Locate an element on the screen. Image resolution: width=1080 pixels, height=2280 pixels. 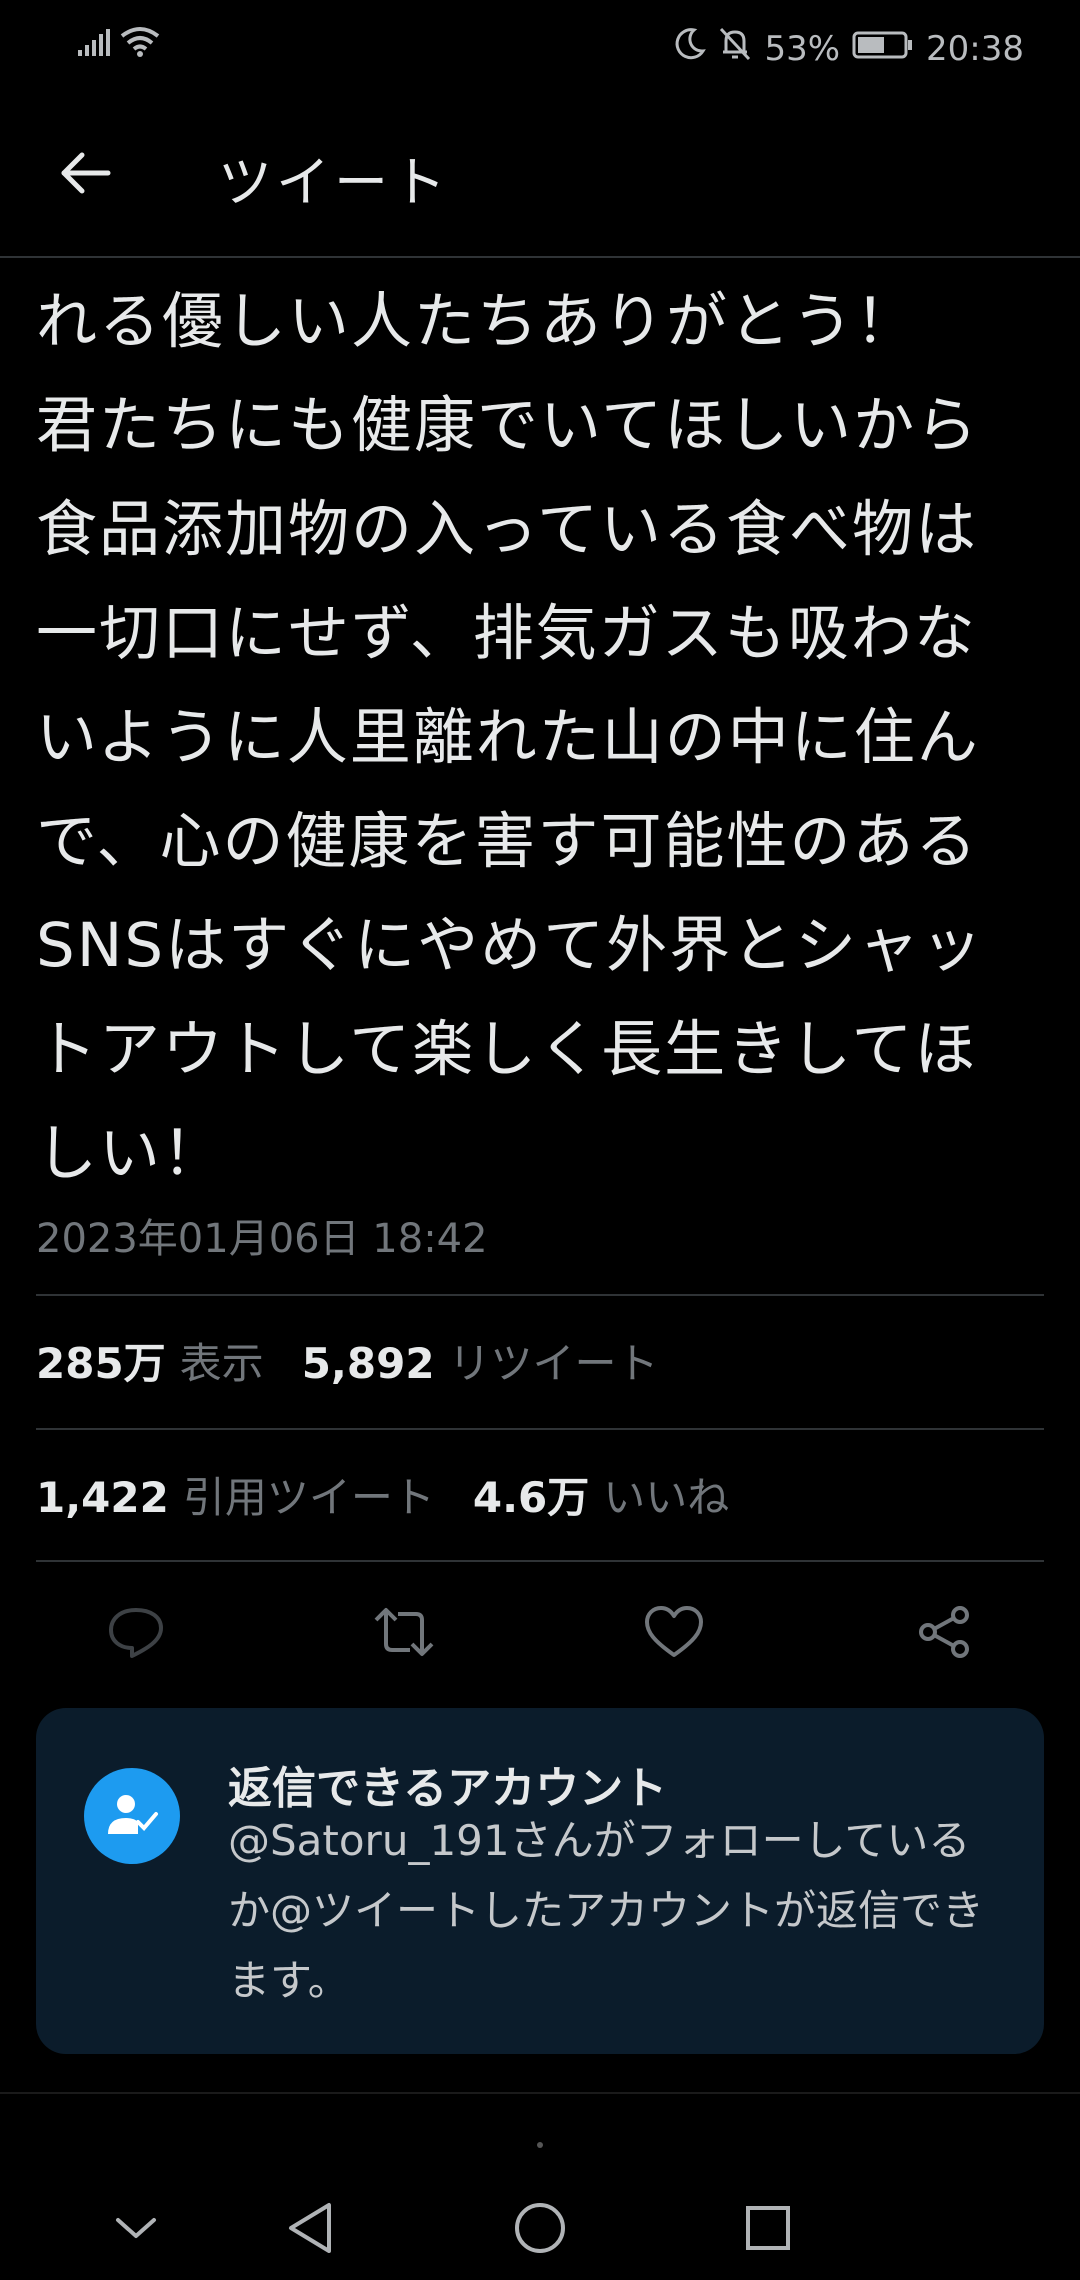
status-bar: 53% 20:38 is located at coordinates (540, 46).